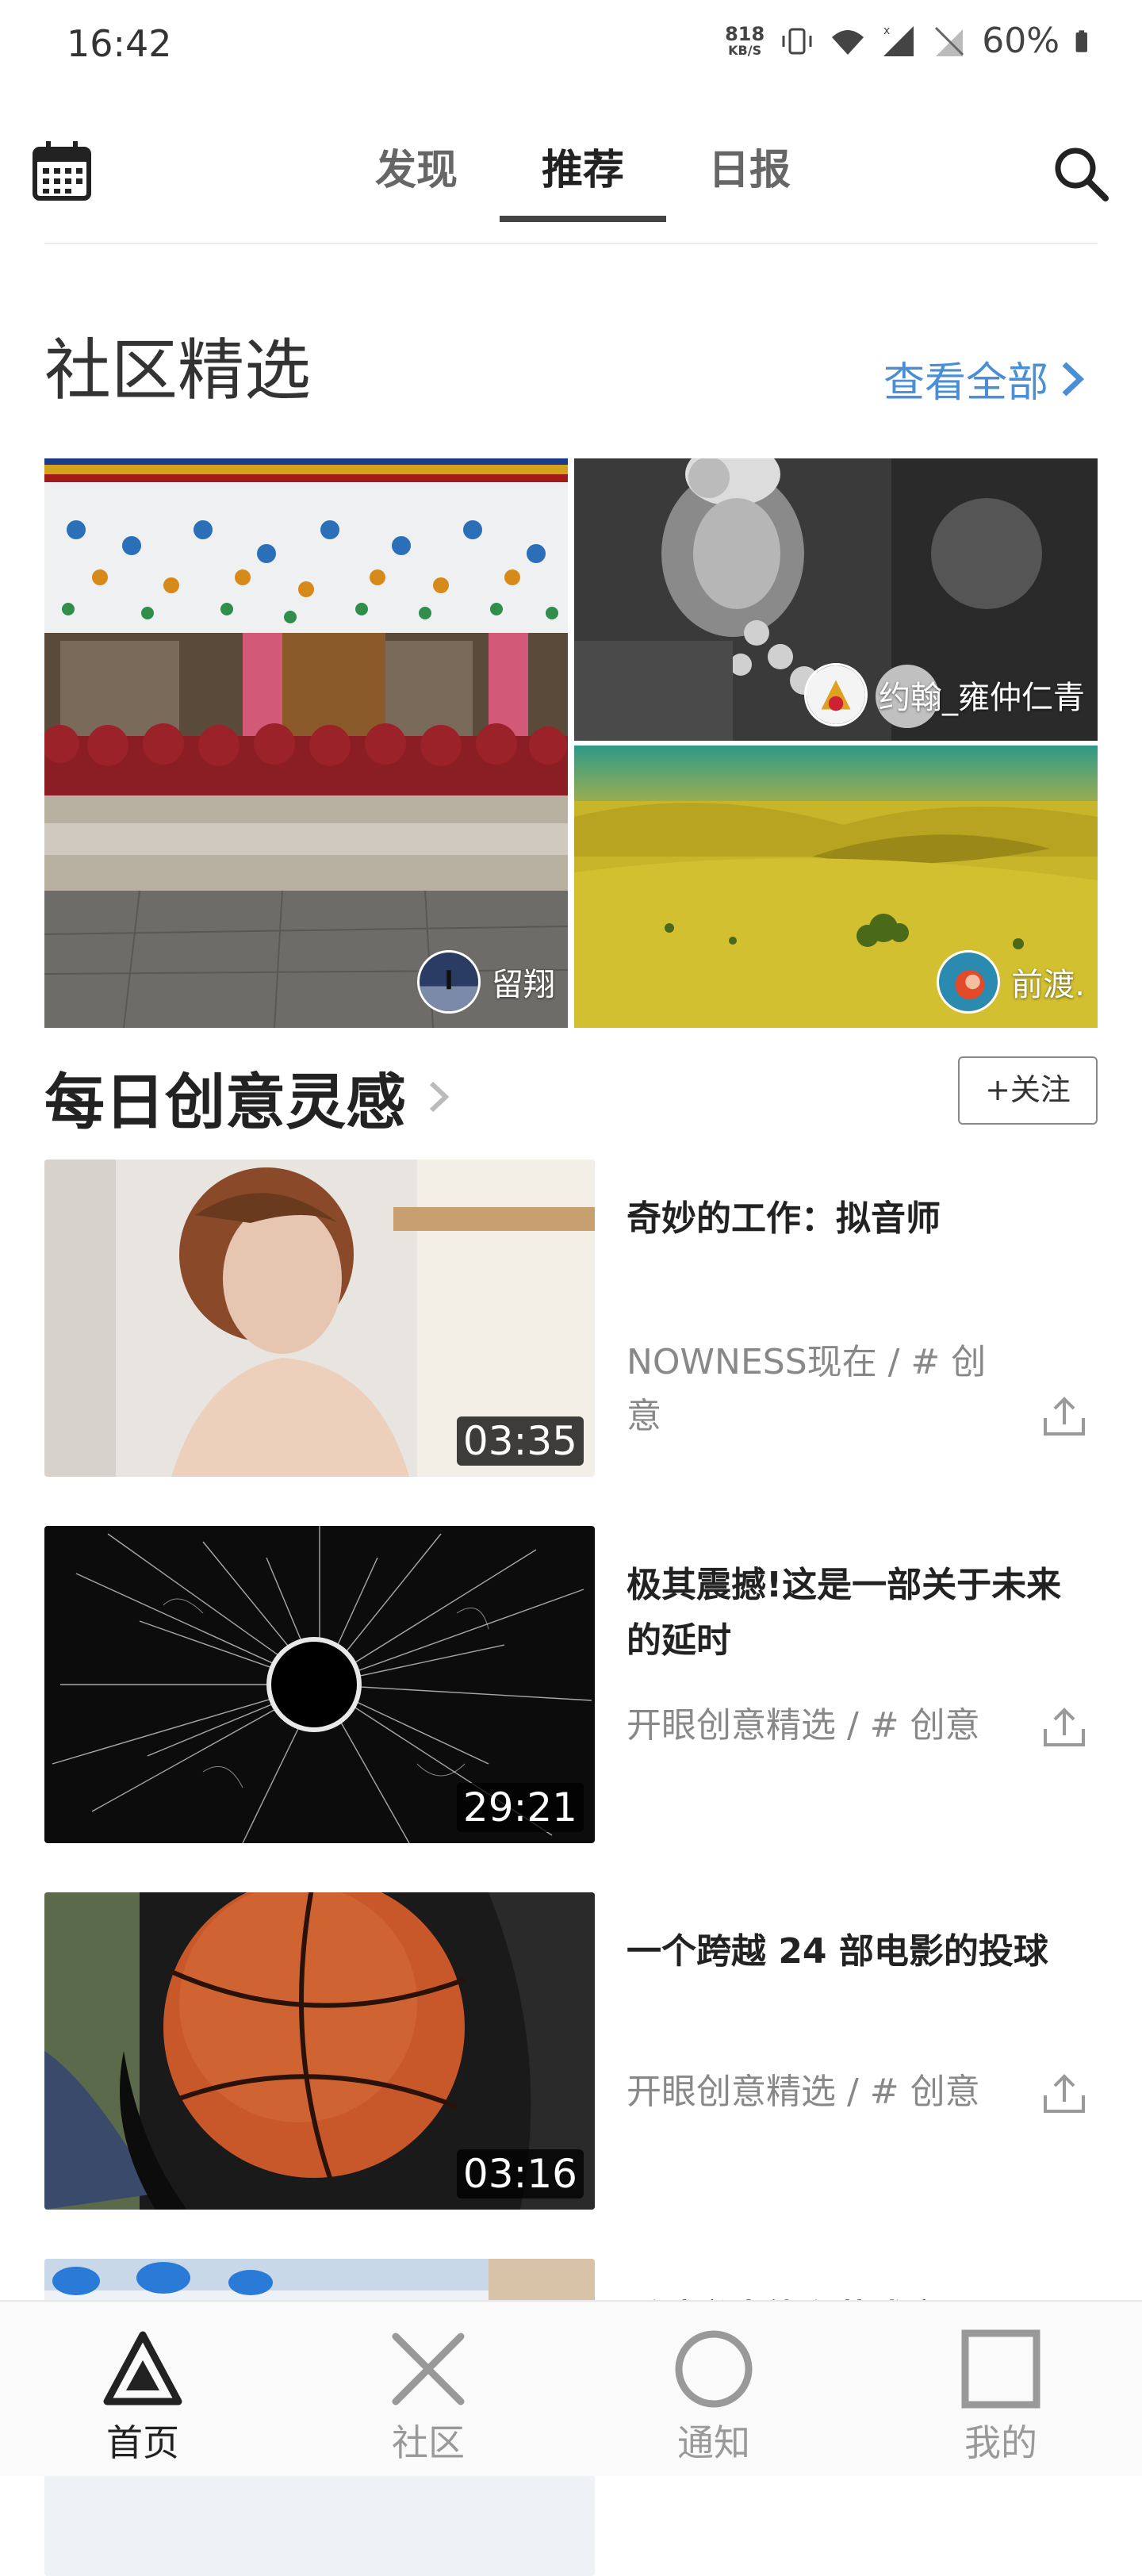  Describe the element at coordinates (749, 183) in the screenshot. I see `tab-daily: 日报` at that location.